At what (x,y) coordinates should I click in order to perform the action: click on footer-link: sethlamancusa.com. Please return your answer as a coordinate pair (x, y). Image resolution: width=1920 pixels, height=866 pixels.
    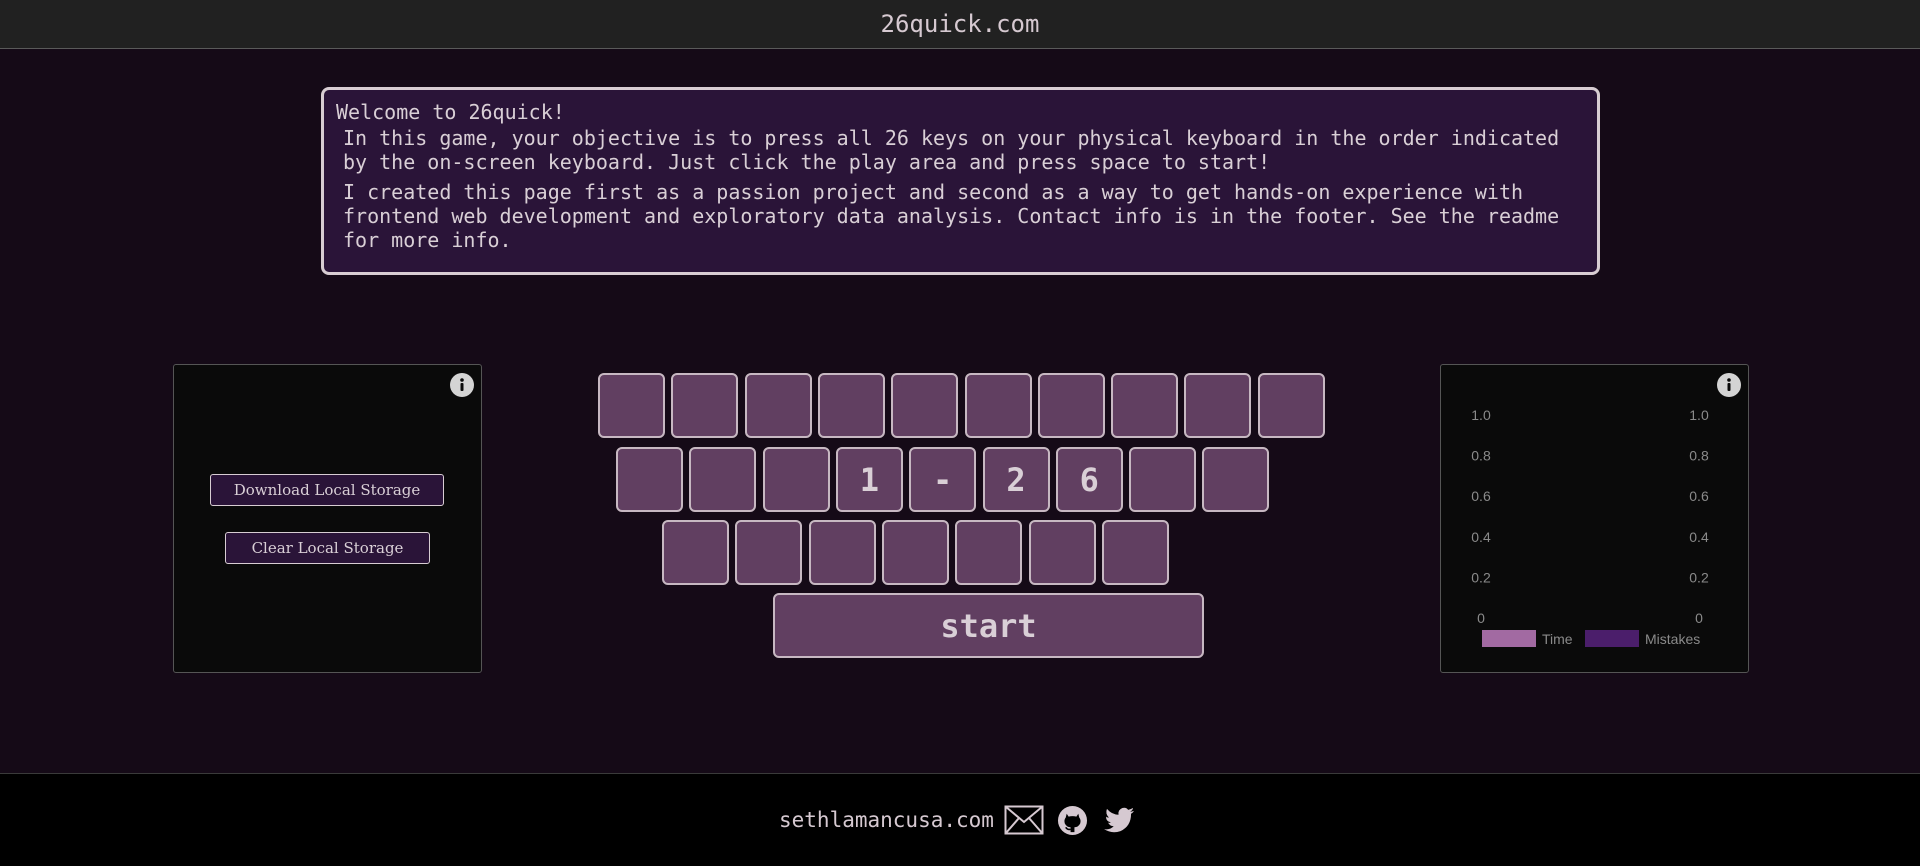
    Looking at the image, I should click on (886, 820).